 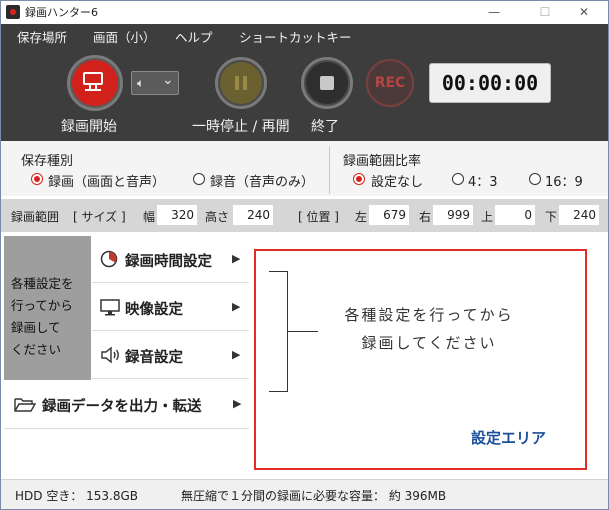 I want to click on width-field: 320, so click(x=177, y=215).